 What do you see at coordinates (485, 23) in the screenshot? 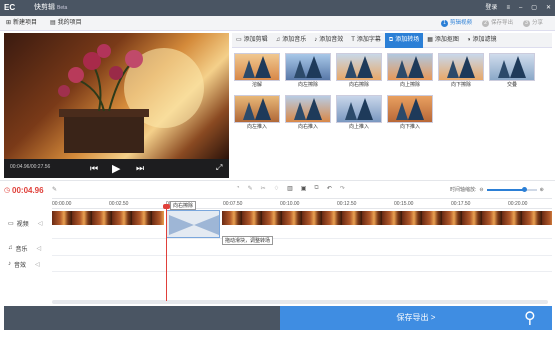
I see `step-number: 2` at bounding box center [485, 23].